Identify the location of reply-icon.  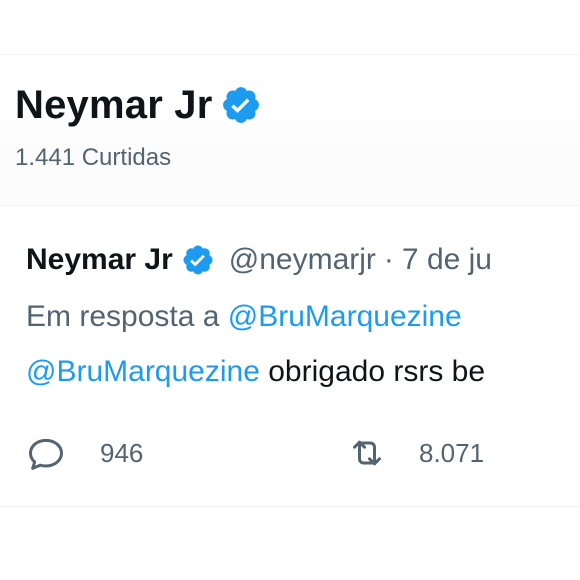
(46, 454).